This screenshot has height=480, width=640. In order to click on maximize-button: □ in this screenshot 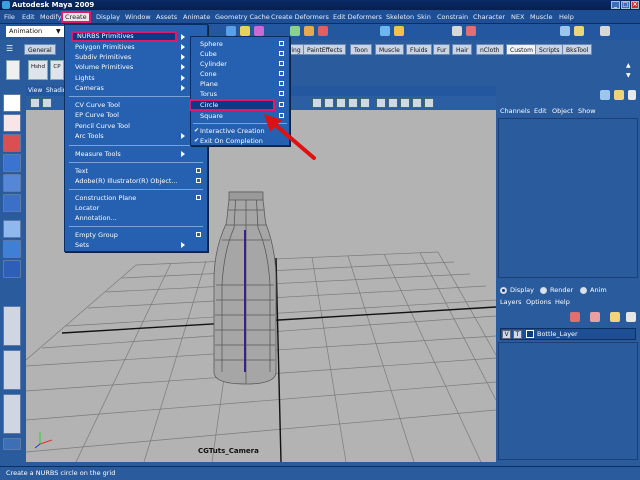, I will do `click(625, 5)`.